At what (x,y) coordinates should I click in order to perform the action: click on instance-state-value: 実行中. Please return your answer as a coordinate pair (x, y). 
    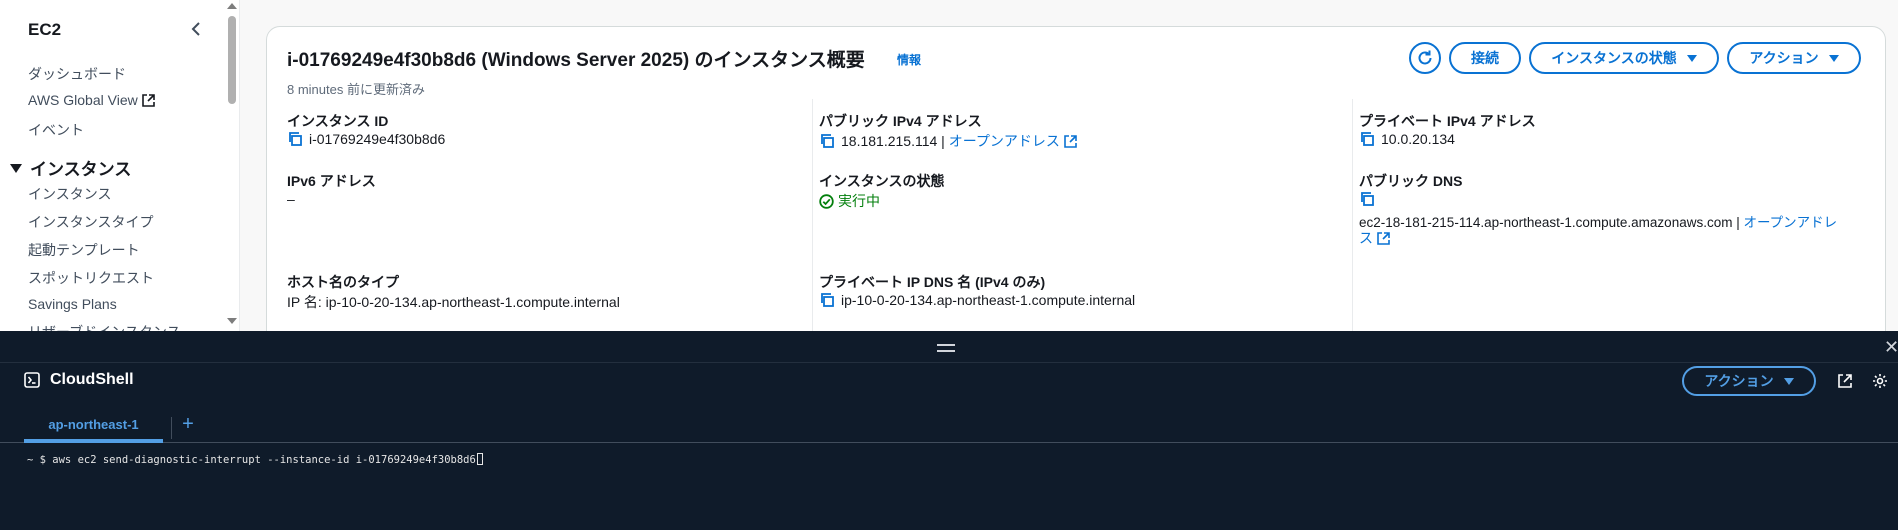
    Looking at the image, I should click on (849, 201).